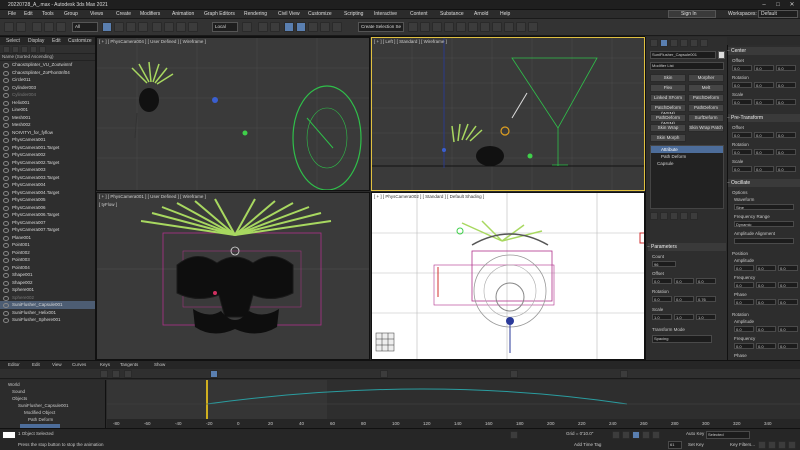 The image size is (800, 450). Describe the element at coordinates (744, 268) in the screenshot. I see `position-amplitude-x-field: 0.0` at that location.